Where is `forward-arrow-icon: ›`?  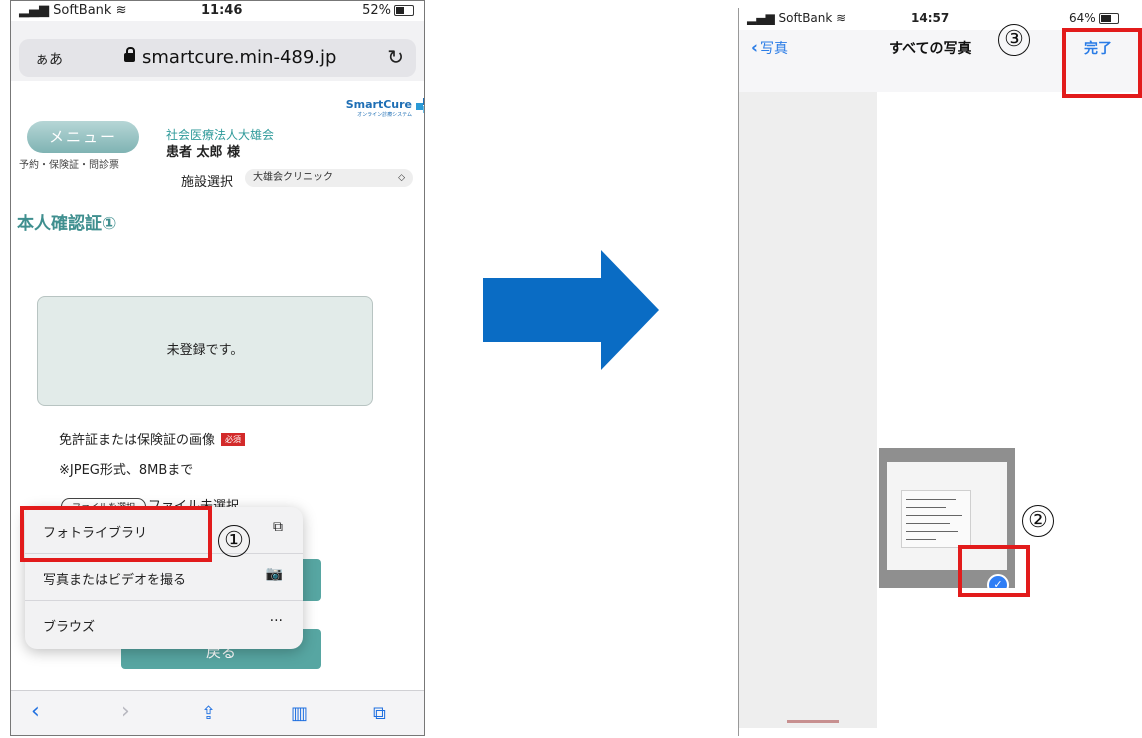
forward-arrow-icon: › is located at coordinates (125, 711).